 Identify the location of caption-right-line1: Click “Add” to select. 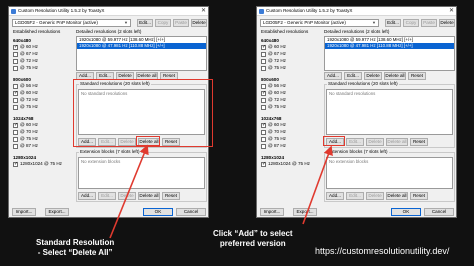
(253, 233).